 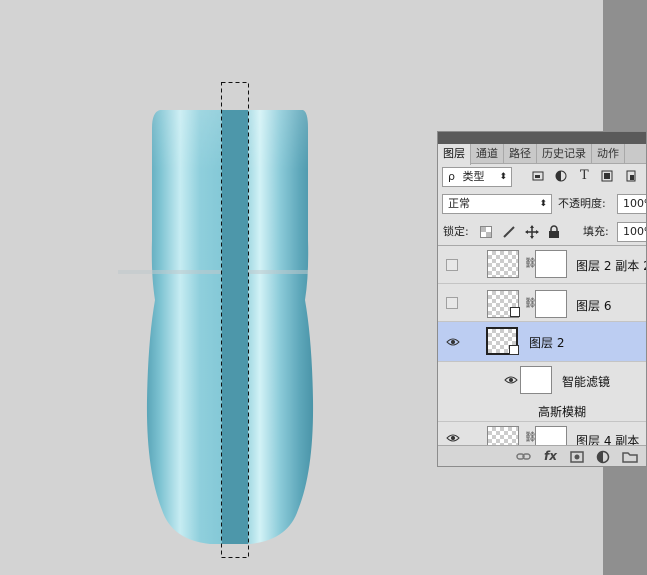 I want to click on tab-history: 历史记录, so click(x=564, y=153).